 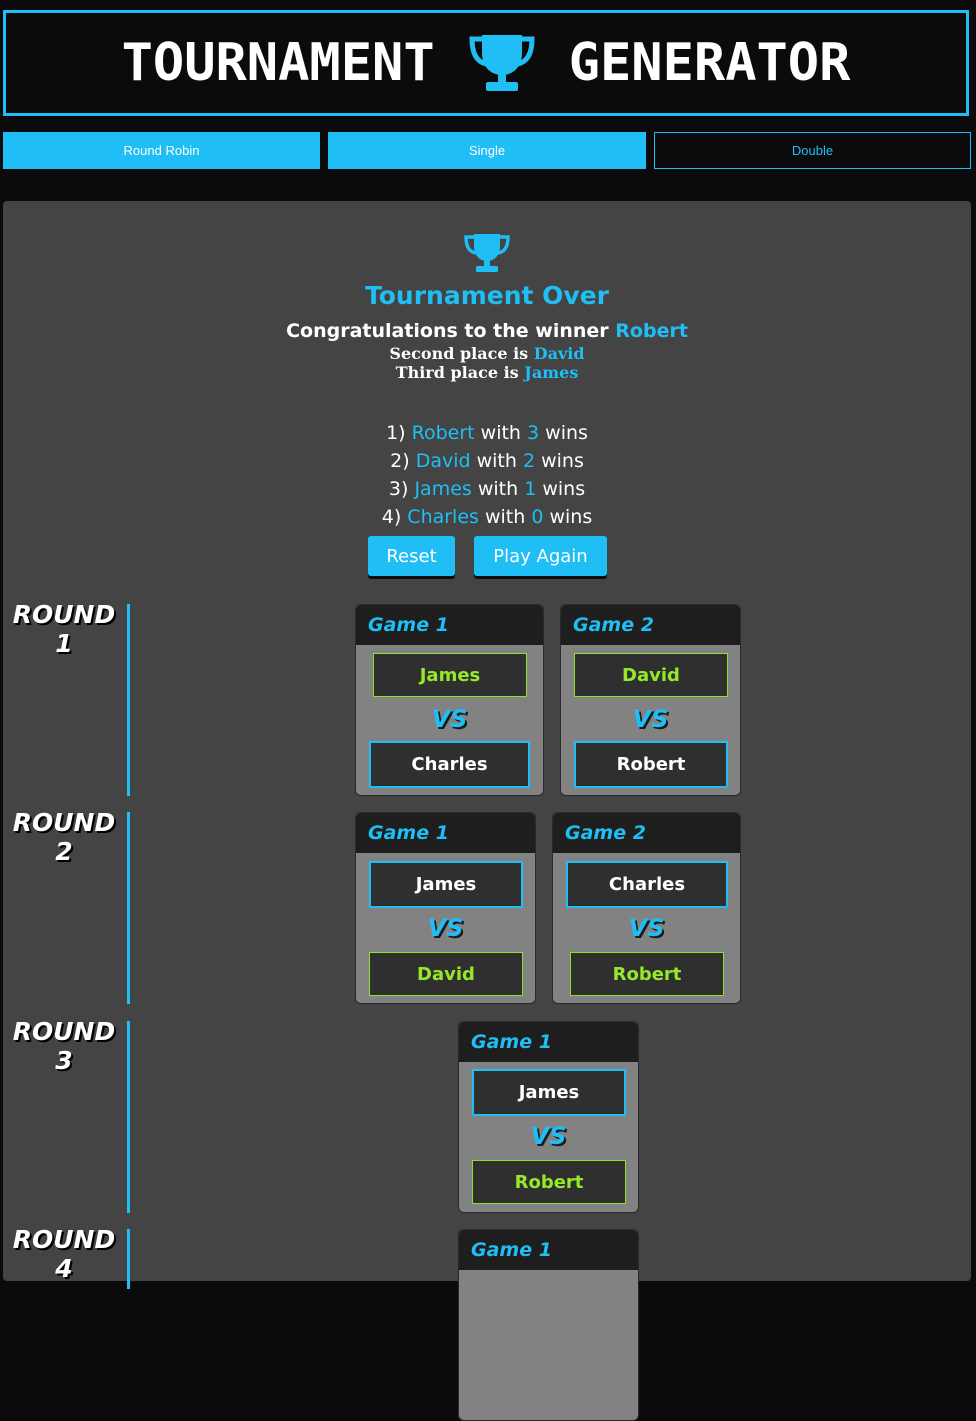 What do you see at coordinates (457, 372) in the screenshot?
I see `third-place-text: Third place is` at bounding box center [457, 372].